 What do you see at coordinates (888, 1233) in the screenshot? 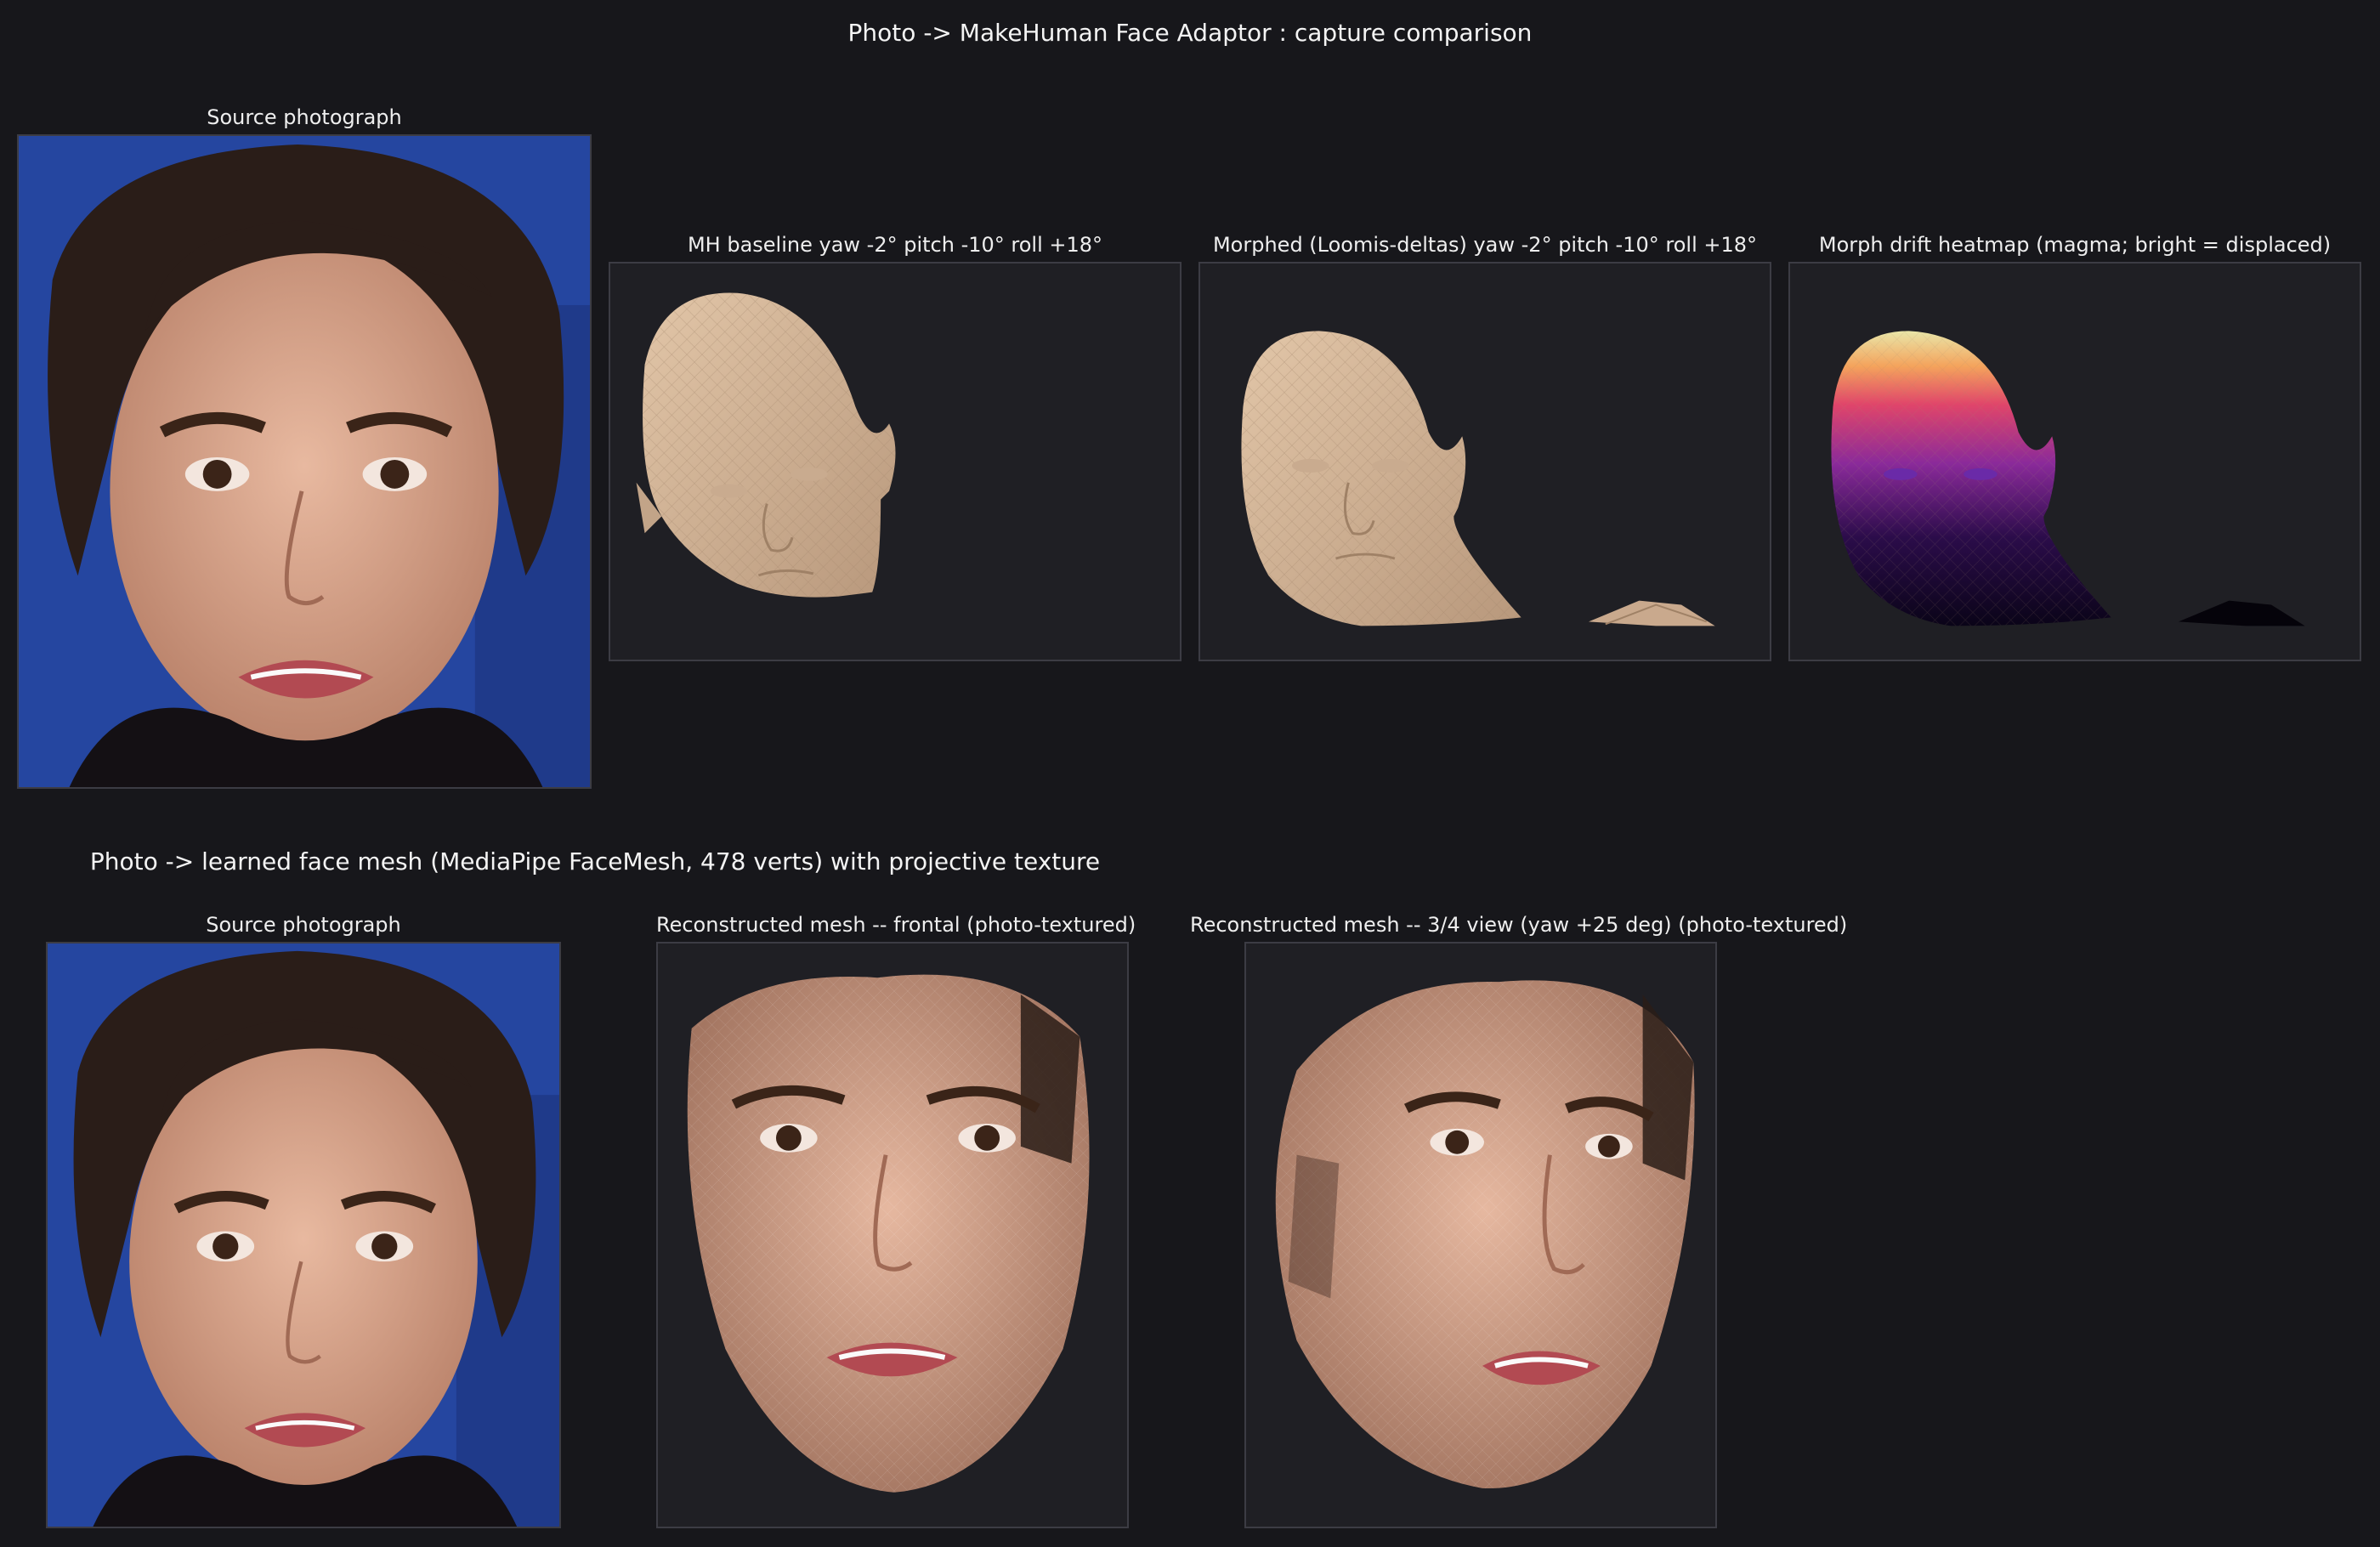
I see `frontal-face-mesh` at bounding box center [888, 1233].